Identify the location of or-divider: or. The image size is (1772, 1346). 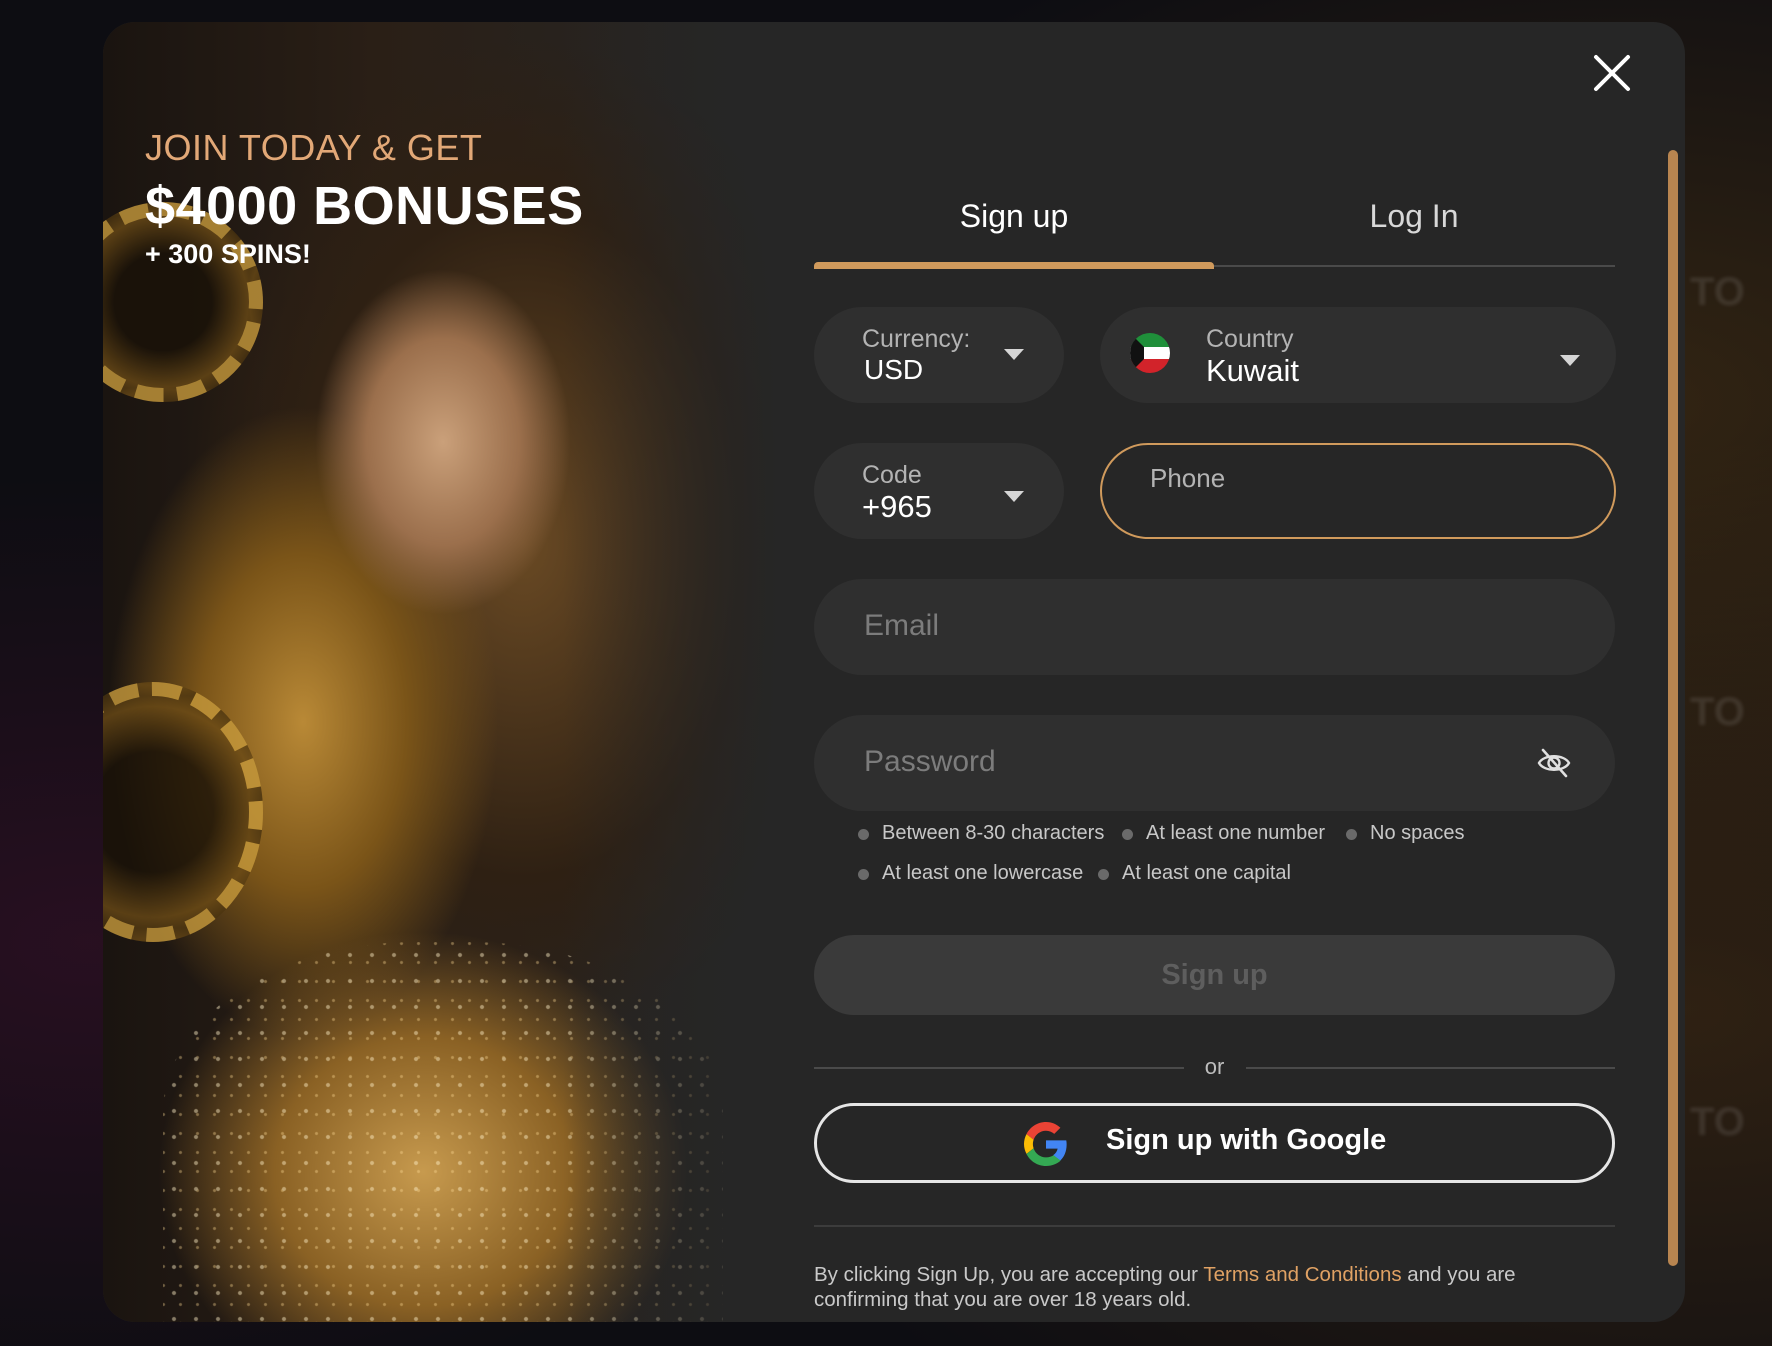
(1214, 1067).